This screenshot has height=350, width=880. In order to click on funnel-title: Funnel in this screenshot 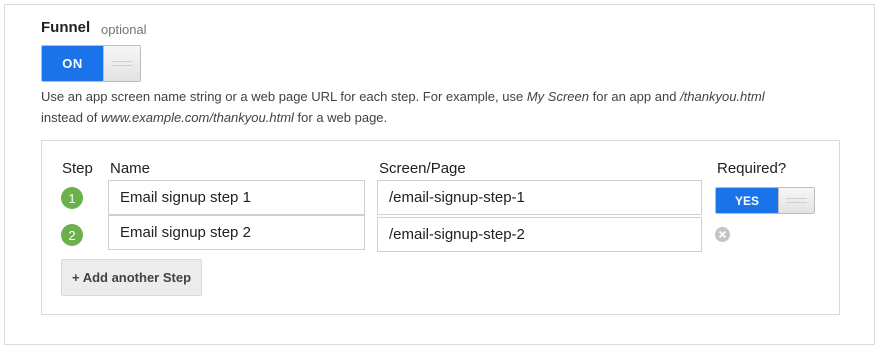, I will do `click(66, 27)`.